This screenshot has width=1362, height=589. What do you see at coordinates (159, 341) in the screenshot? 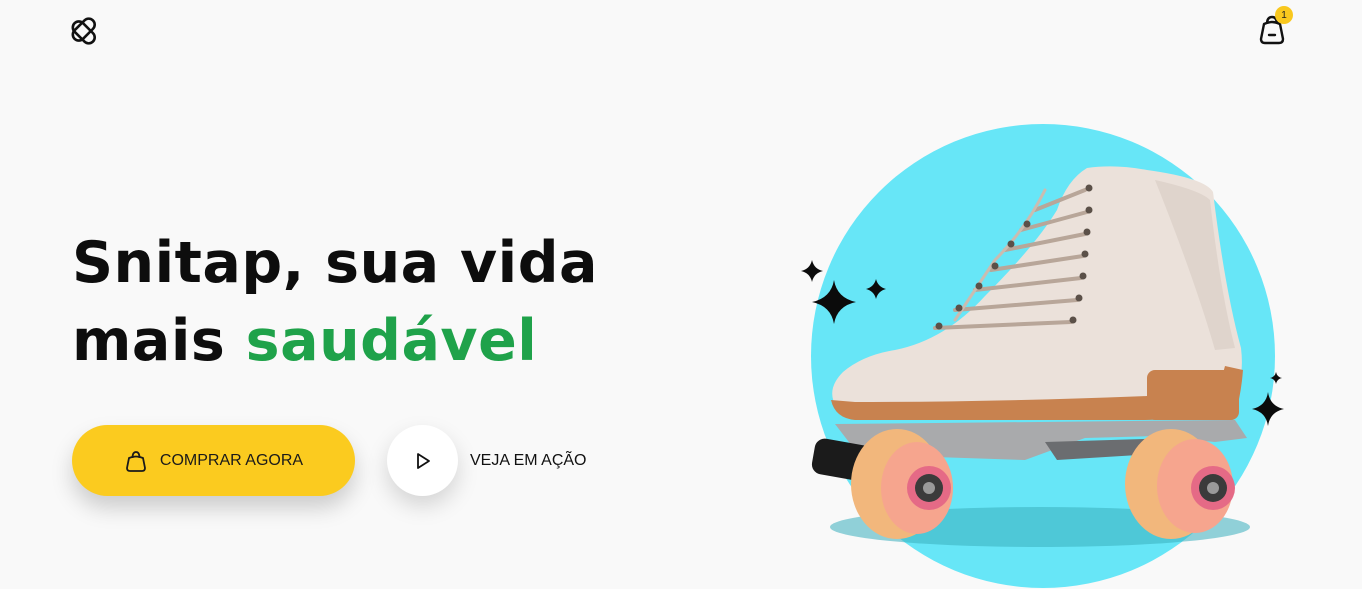
I see `hero-title-line2: mais` at bounding box center [159, 341].